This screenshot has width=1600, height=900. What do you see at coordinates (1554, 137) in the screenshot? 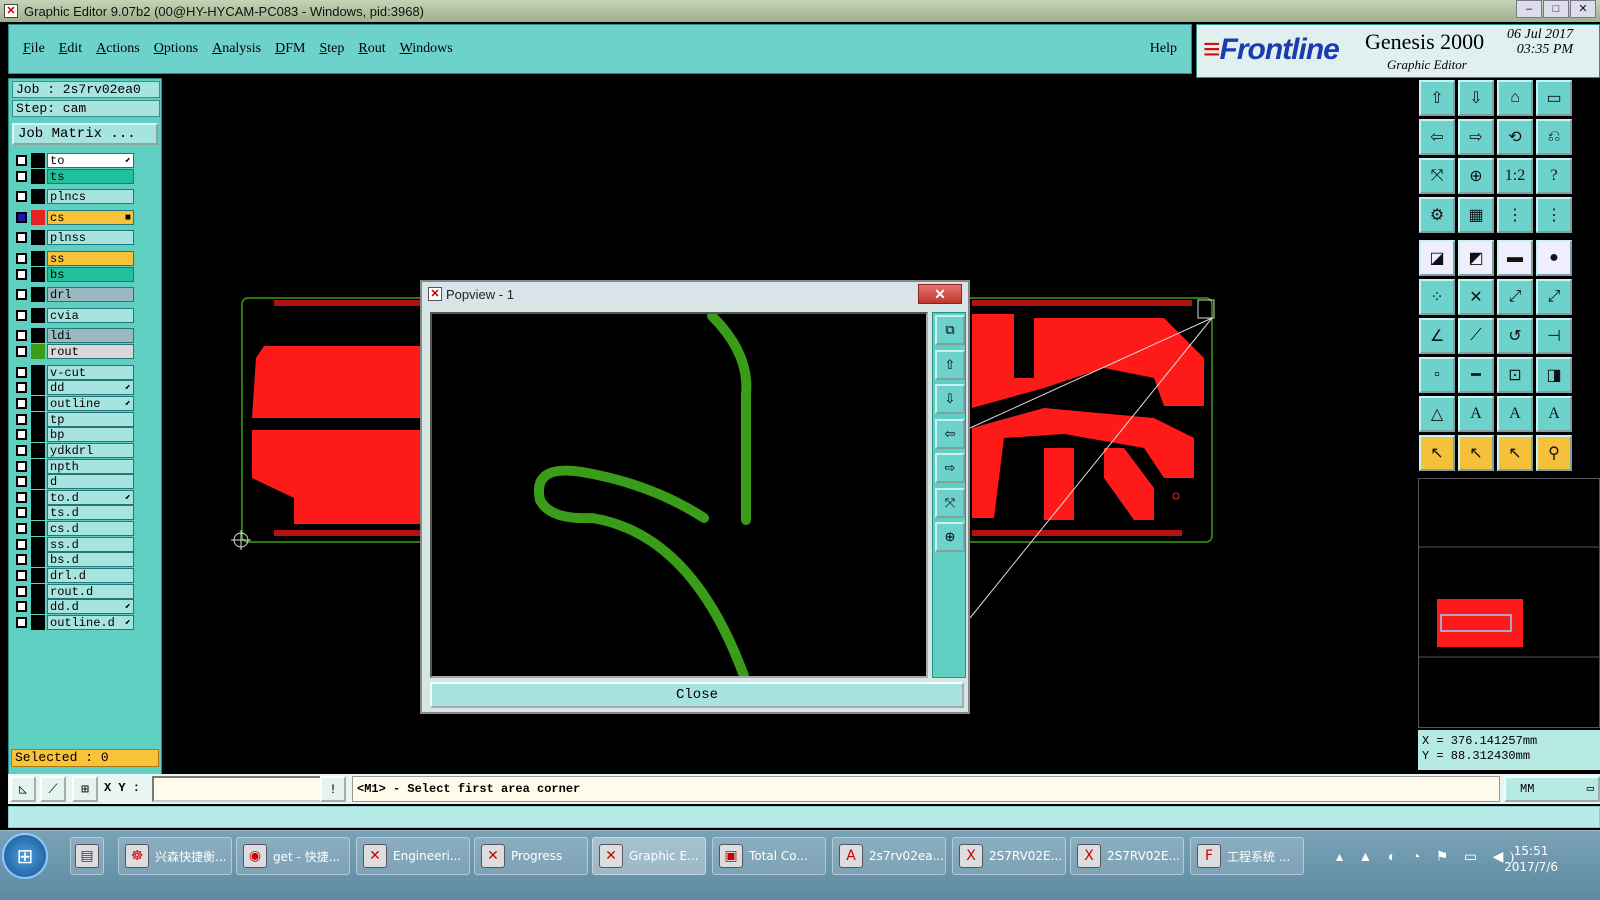
I see `tool-button-icon-1-3: ⎌` at bounding box center [1554, 137].